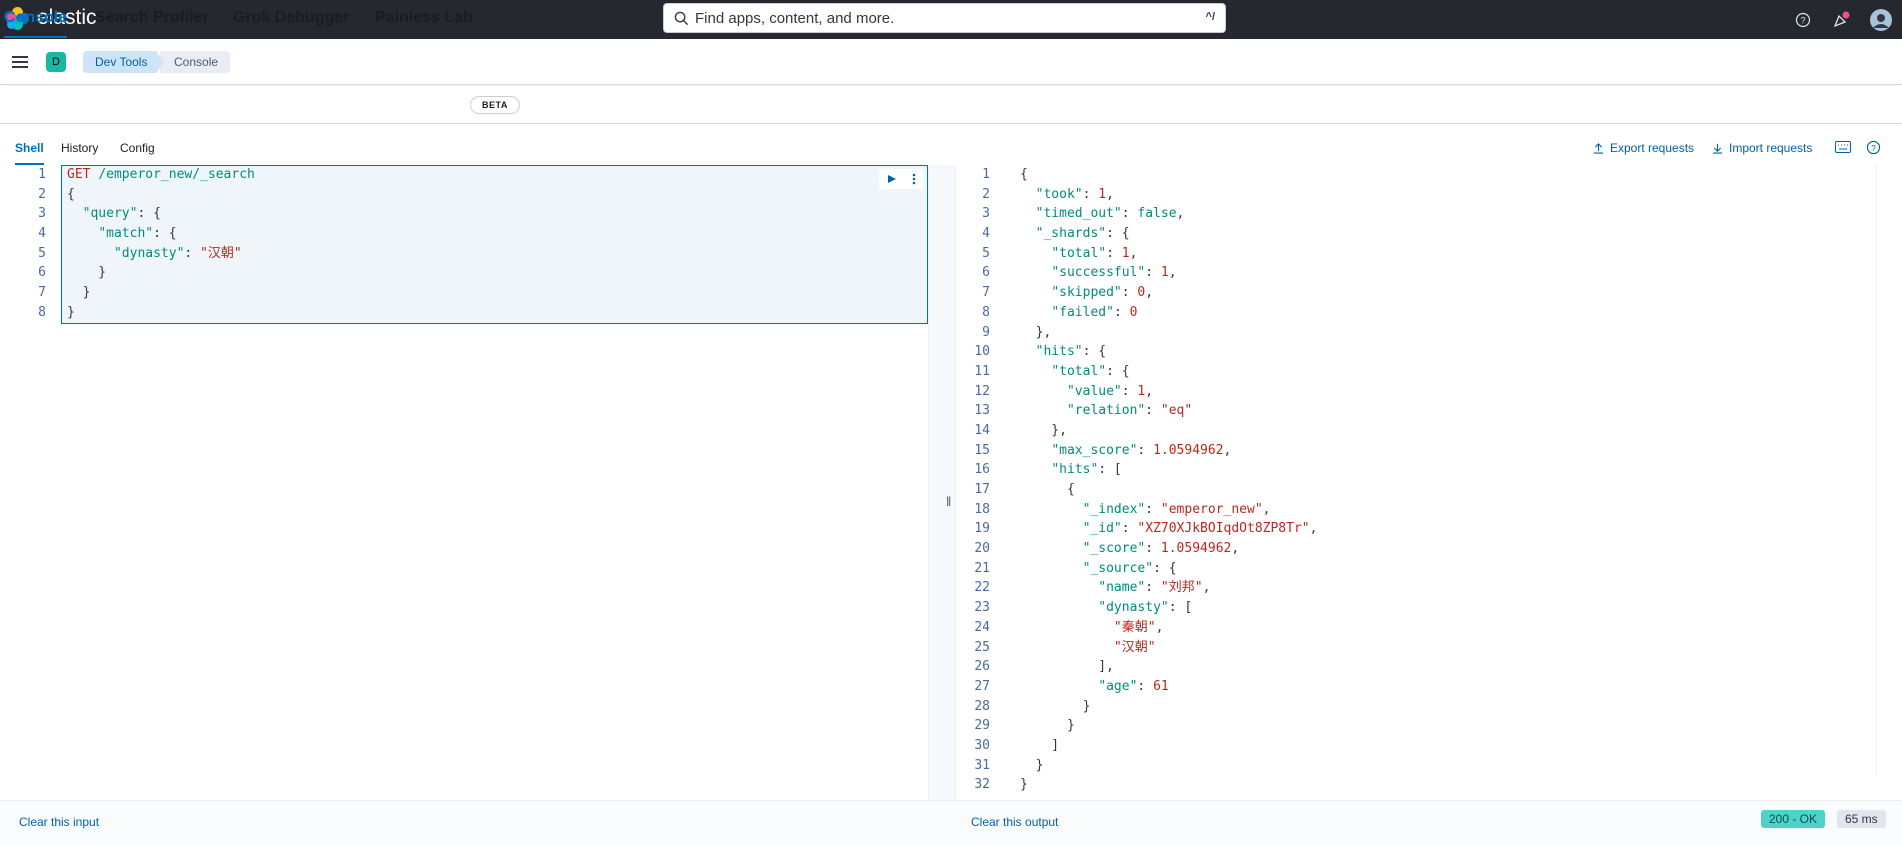 The width and height of the screenshot is (1902, 845). Describe the element at coordinates (1883, 470) in the screenshot. I see `response-scrollbar` at that location.